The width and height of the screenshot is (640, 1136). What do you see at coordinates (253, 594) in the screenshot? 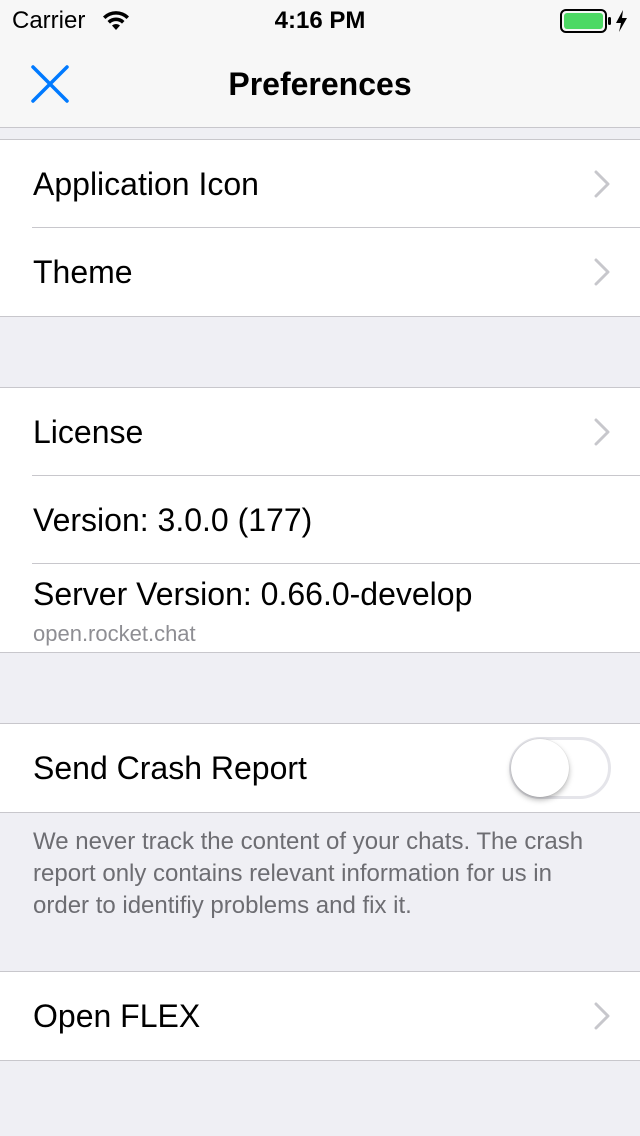
I see `server-version-label: Server Version: 0.66.0-develop` at bounding box center [253, 594].